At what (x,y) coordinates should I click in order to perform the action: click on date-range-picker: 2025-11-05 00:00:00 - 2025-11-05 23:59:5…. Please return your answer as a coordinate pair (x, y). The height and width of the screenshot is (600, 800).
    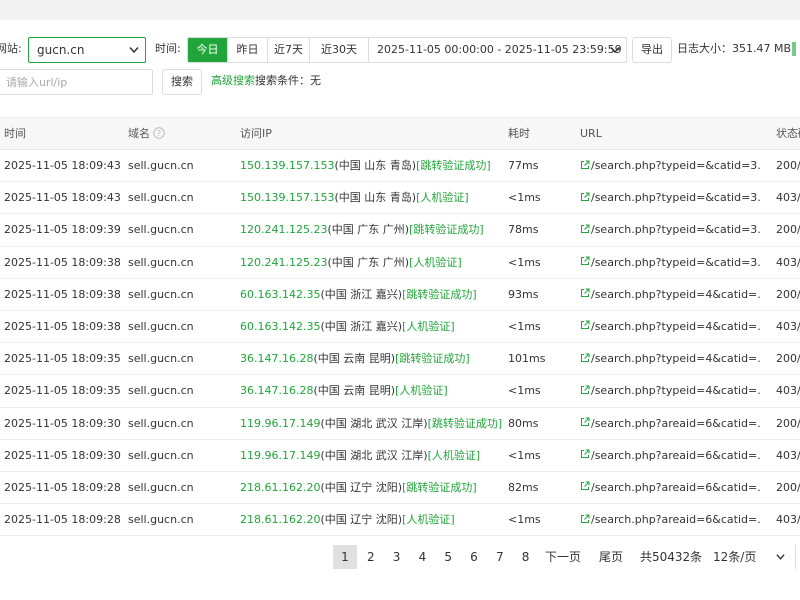
    Looking at the image, I should click on (497, 50).